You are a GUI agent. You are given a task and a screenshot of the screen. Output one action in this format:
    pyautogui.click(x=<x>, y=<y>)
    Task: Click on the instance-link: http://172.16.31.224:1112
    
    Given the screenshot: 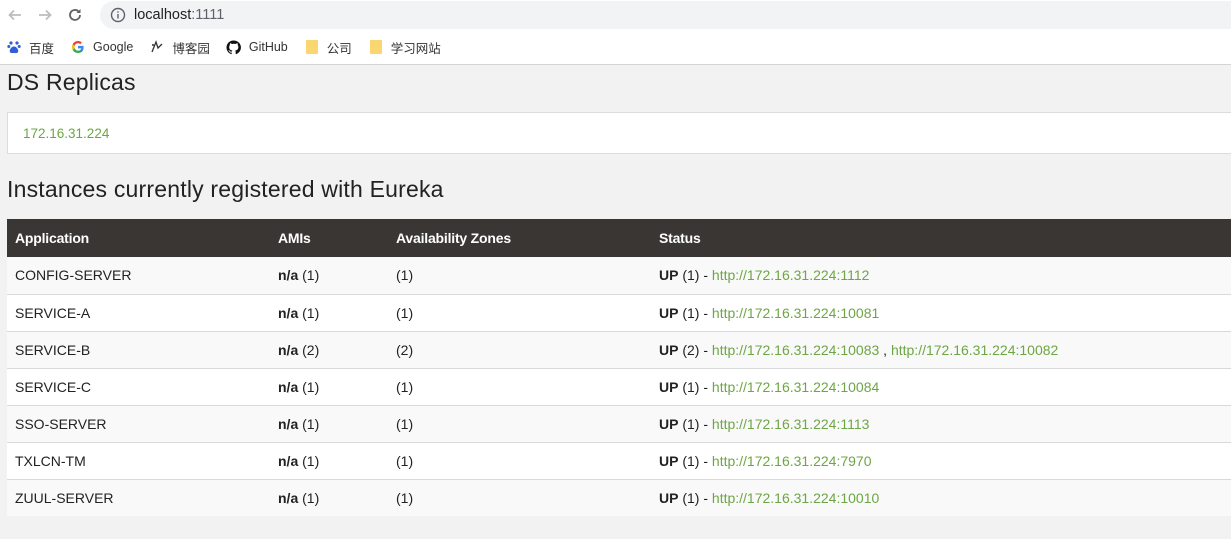 What is the action you would take?
    pyautogui.click(x=791, y=275)
    